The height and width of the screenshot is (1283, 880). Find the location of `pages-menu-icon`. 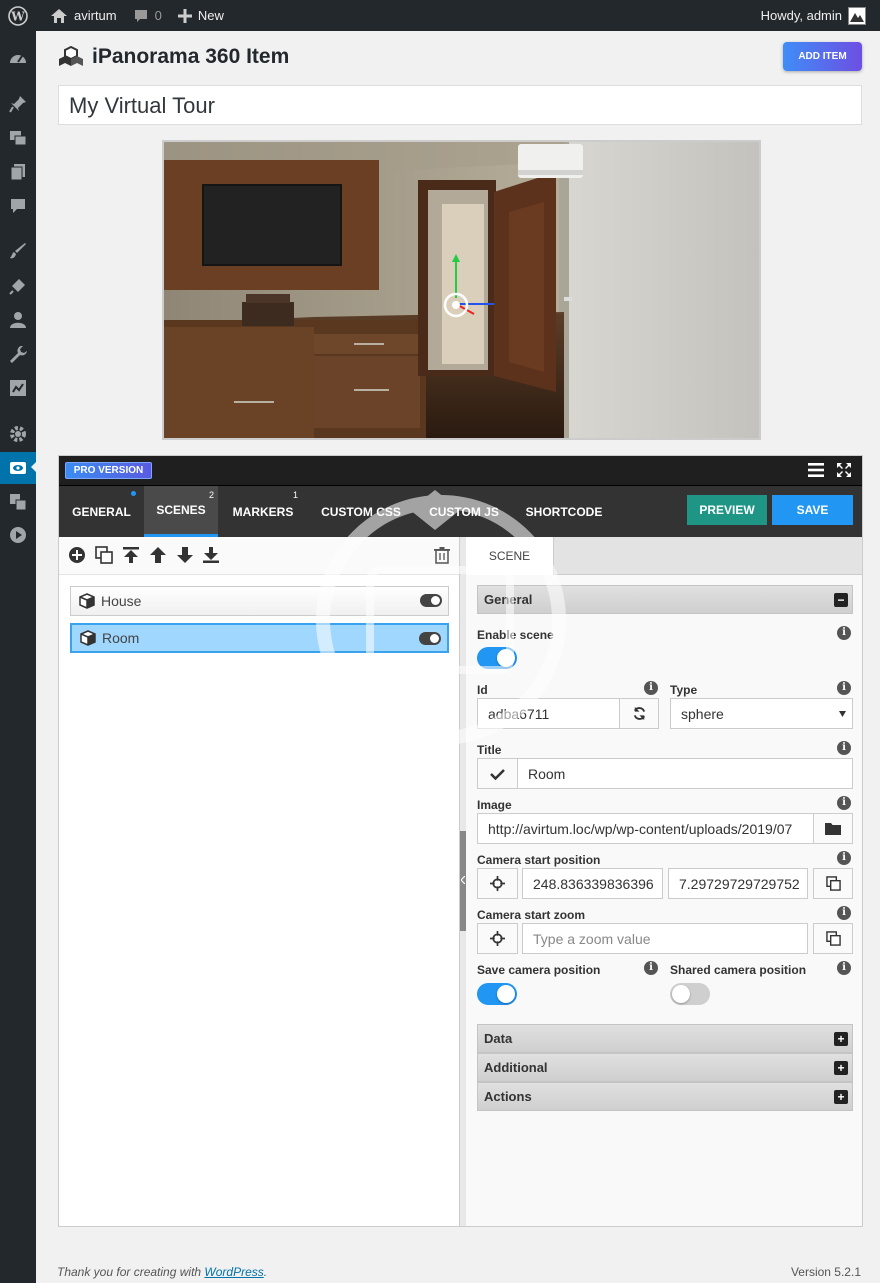

pages-menu-icon is located at coordinates (18, 172).